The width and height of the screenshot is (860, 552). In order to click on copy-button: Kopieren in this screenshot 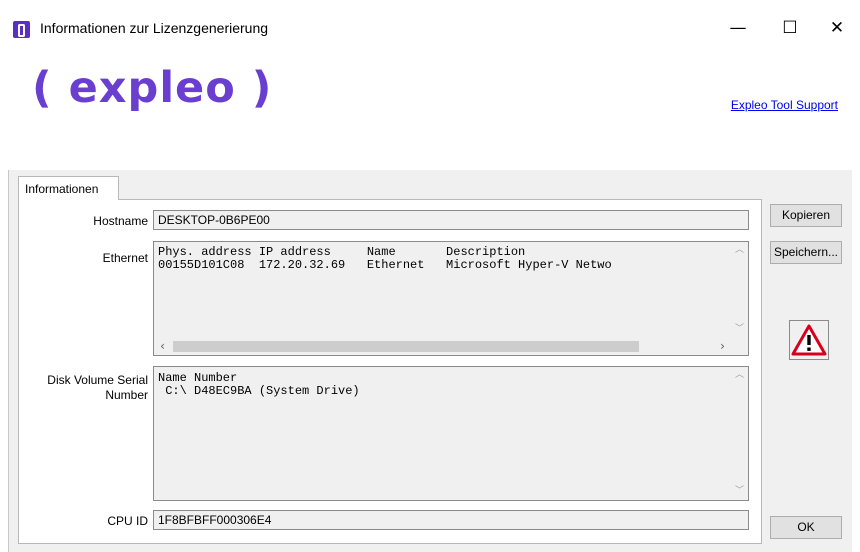, I will do `click(806, 215)`.